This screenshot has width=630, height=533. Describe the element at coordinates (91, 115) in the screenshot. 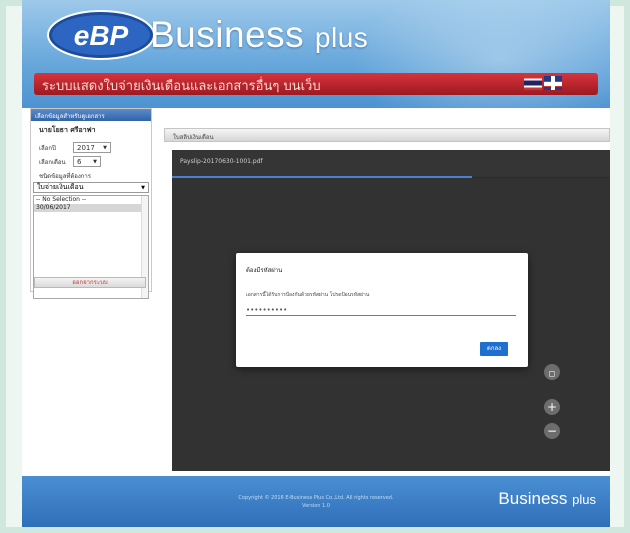

I see `sidebar-header: เลือกข้อมูลสำหรับดูเอกสาร` at that location.